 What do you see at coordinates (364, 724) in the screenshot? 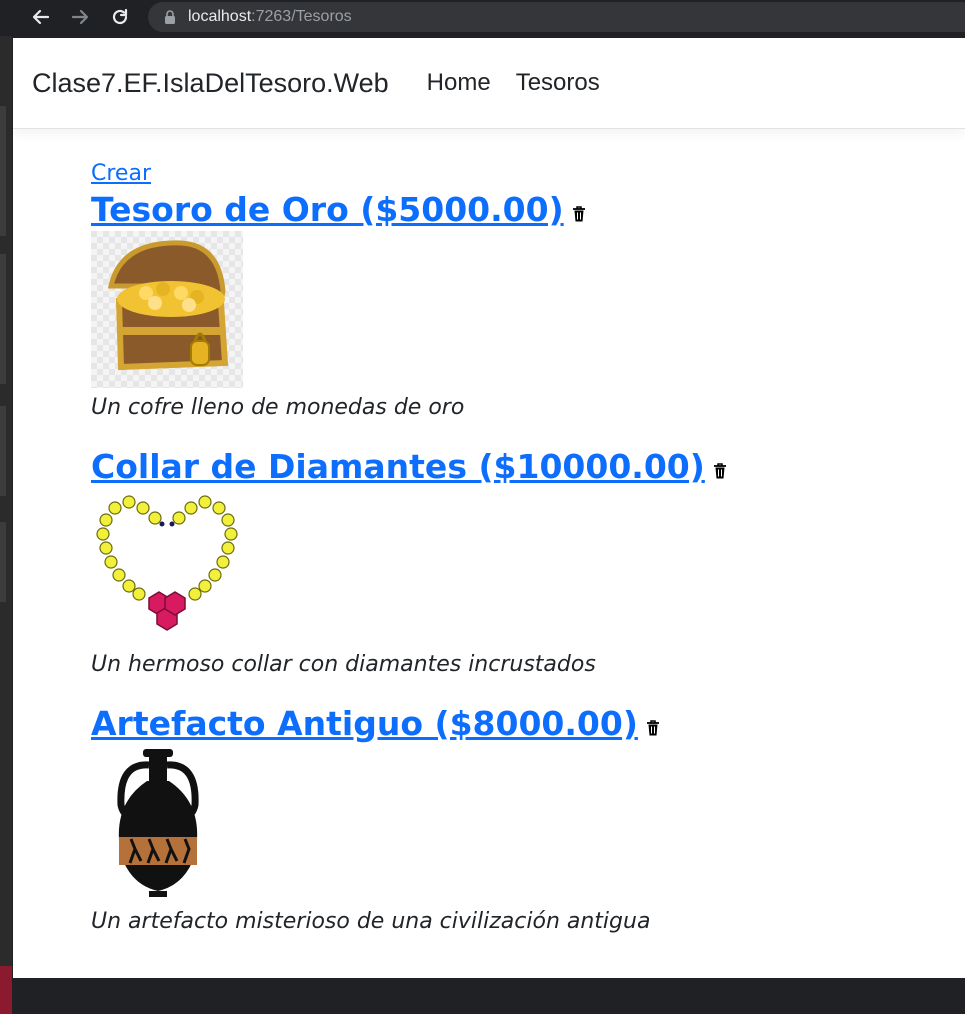
I see `item-title-link: Artefacto Antiguo ($8000.00)` at bounding box center [364, 724].